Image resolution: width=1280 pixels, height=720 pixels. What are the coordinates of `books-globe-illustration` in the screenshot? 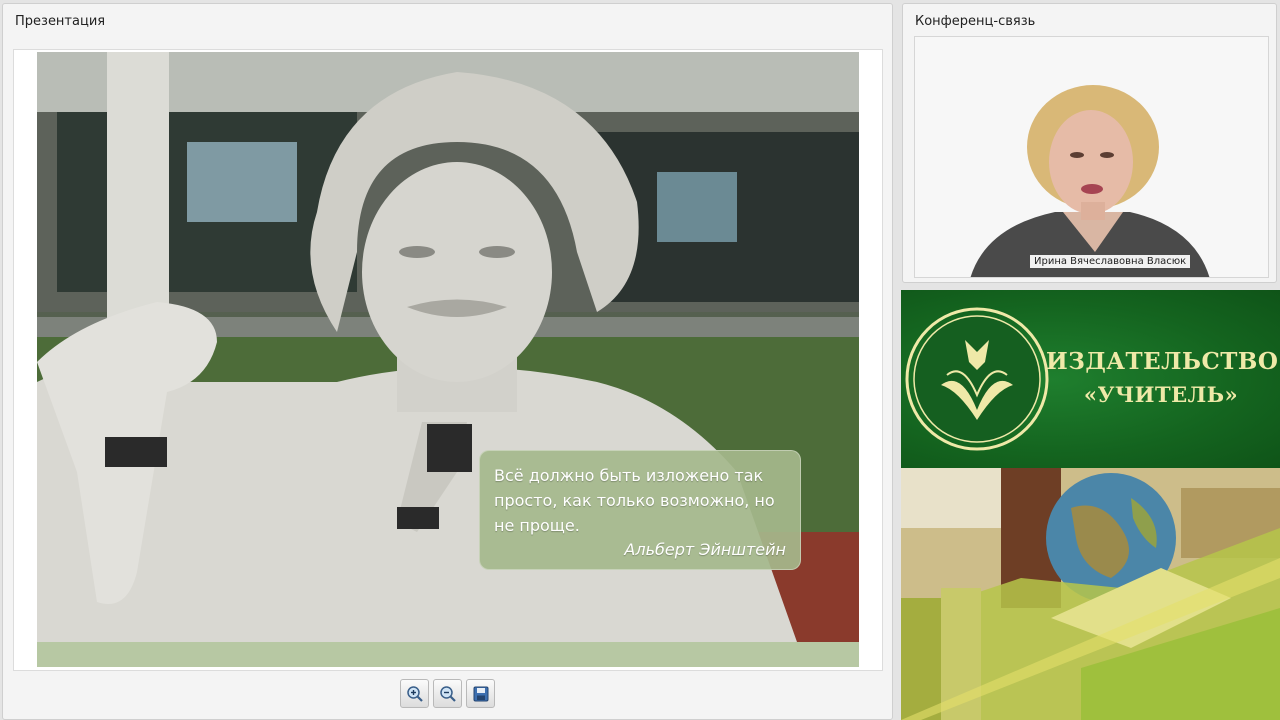 It's located at (1090, 594).